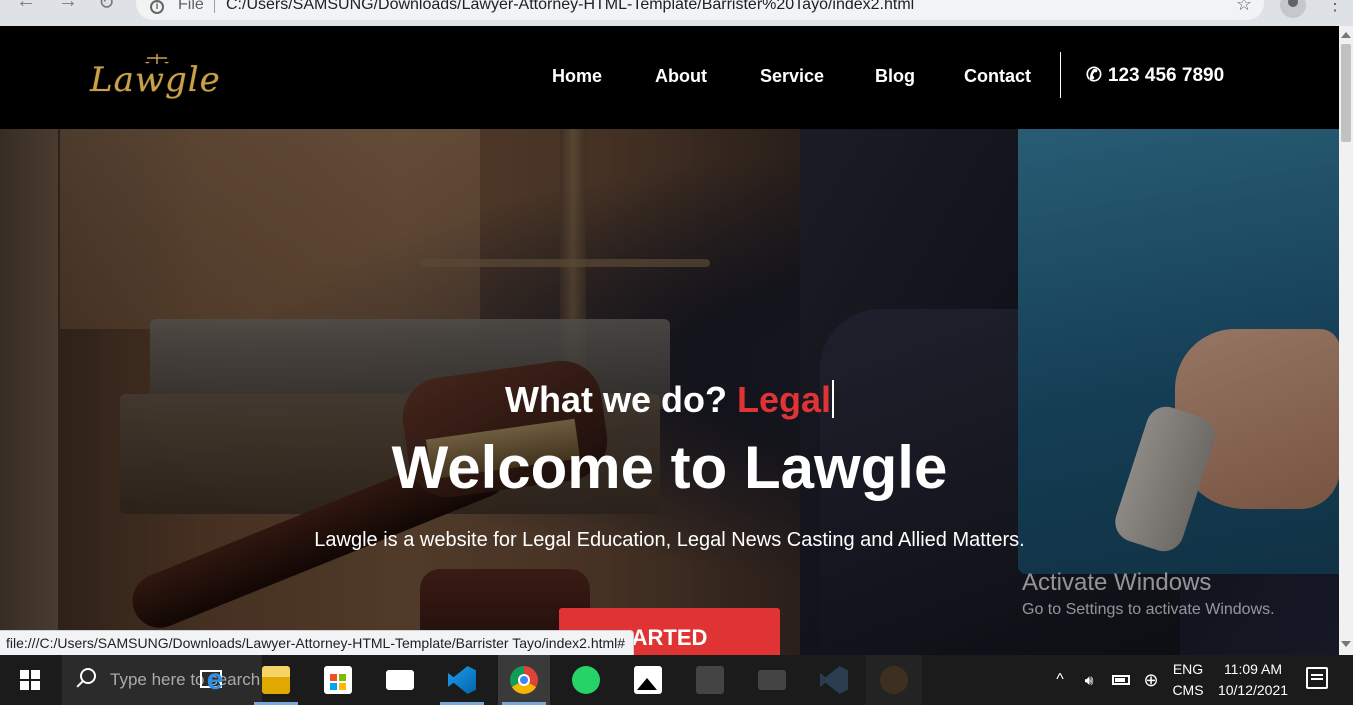  What do you see at coordinates (1317, 678) in the screenshot?
I see `notification-center-icon` at bounding box center [1317, 678].